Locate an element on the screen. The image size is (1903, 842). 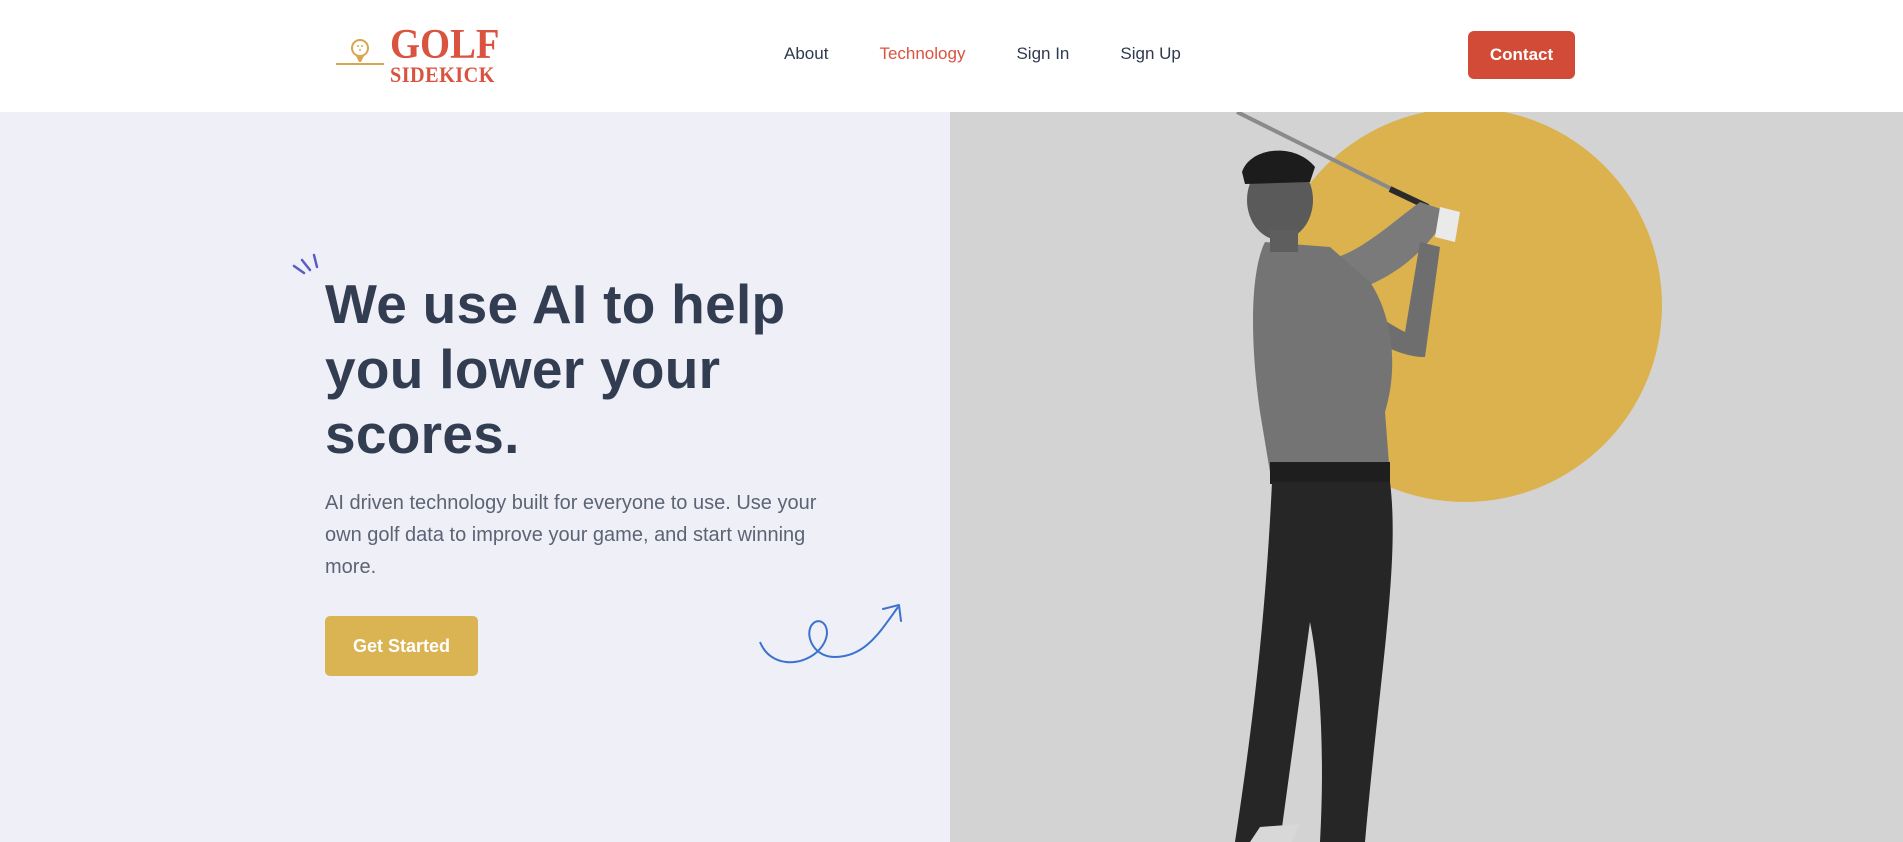
logo-line-1: GOLF is located at coordinates (445, 45).